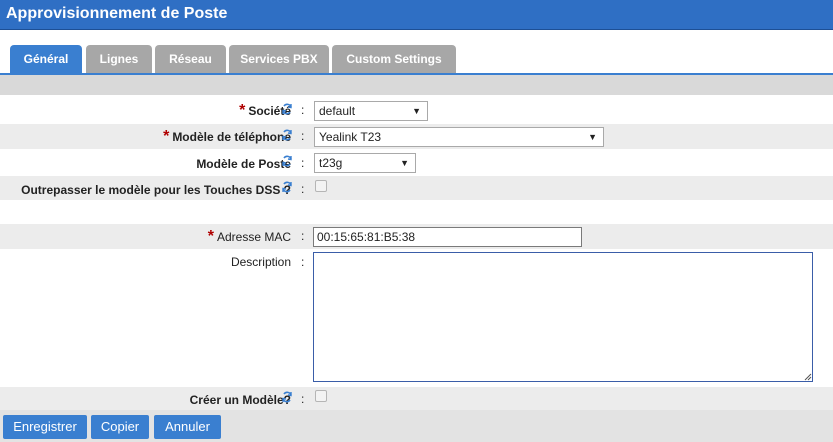  Describe the element at coordinates (243, 164) in the screenshot. I see `modele-poste-label: Modèle de Poste` at that location.